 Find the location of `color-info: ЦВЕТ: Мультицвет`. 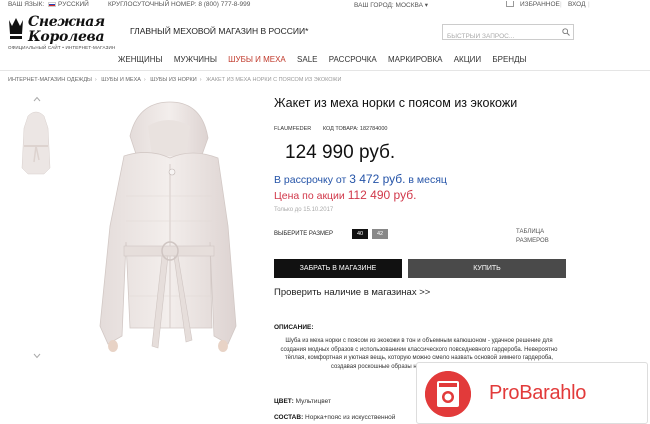

color-info: ЦВЕТ: Мультицвет is located at coordinates (302, 401).